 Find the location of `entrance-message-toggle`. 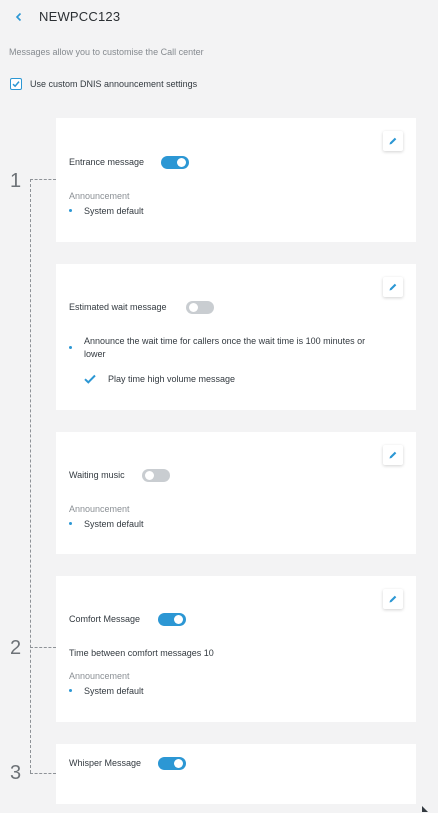

entrance-message-toggle is located at coordinates (175, 162).